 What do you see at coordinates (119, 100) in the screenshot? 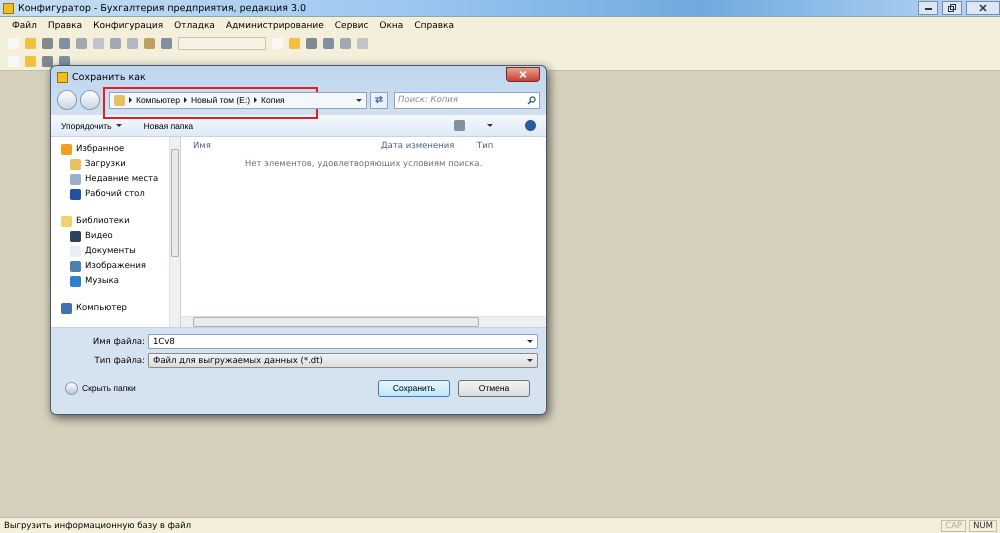
I see `folder-icon` at bounding box center [119, 100].